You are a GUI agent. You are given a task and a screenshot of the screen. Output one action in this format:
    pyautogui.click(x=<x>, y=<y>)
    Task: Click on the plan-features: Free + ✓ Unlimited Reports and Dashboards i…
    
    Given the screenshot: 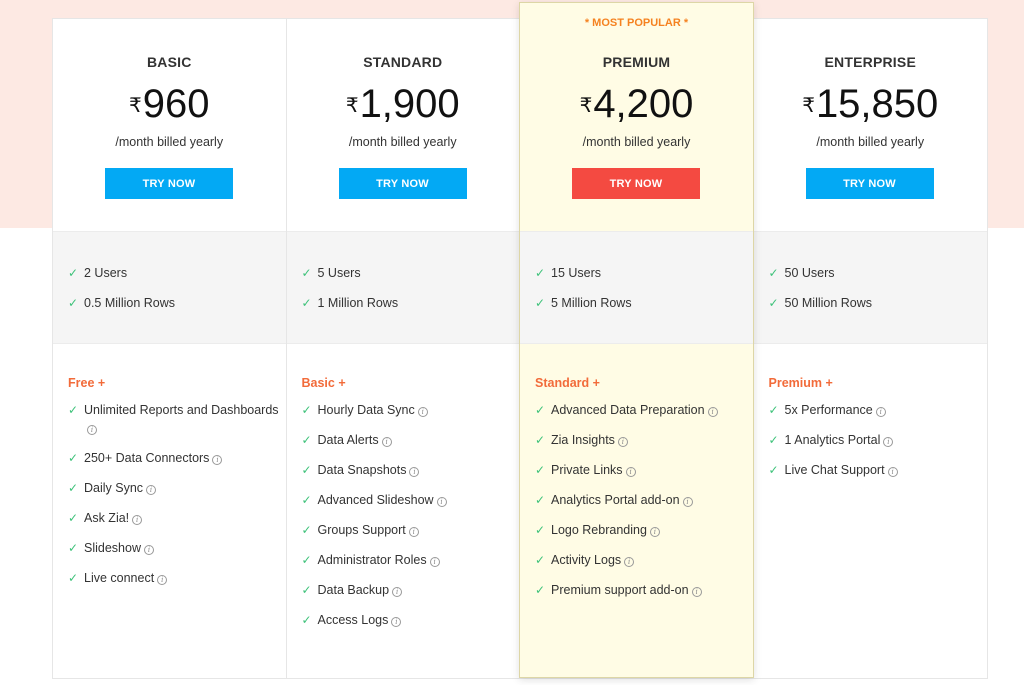 What is the action you would take?
    pyautogui.click(x=169, y=465)
    